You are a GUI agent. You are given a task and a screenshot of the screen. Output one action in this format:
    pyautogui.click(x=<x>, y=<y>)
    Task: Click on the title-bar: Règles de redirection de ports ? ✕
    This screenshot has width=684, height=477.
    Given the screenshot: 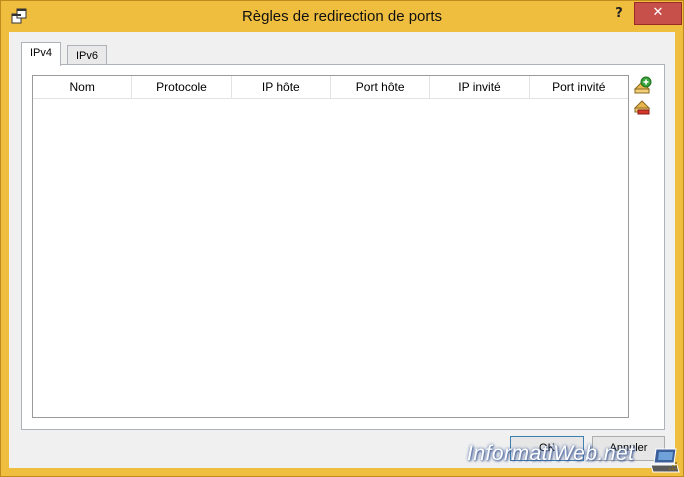 What is the action you would take?
    pyautogui.click(x=342, y=16)
    